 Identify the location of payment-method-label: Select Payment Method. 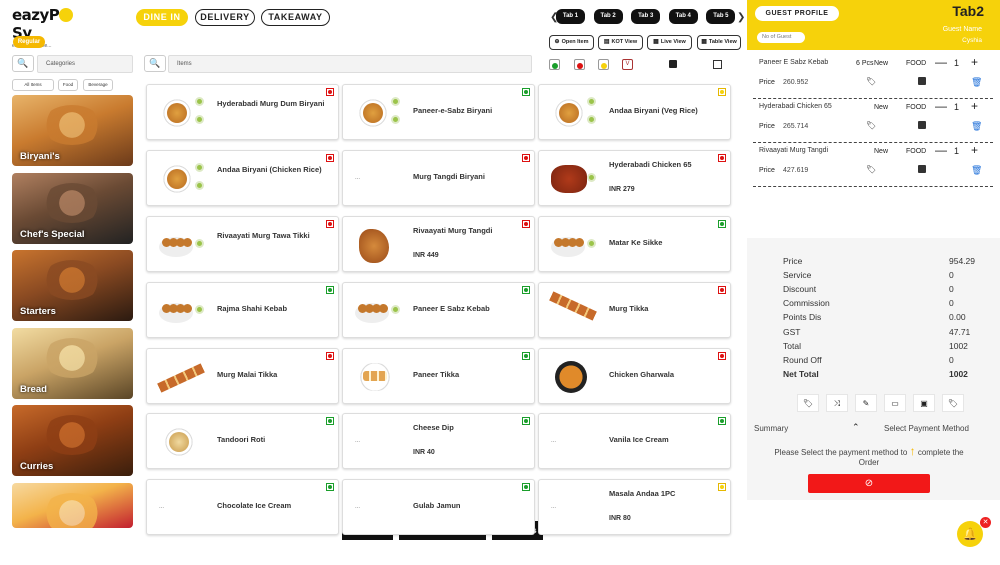
(926, 428).